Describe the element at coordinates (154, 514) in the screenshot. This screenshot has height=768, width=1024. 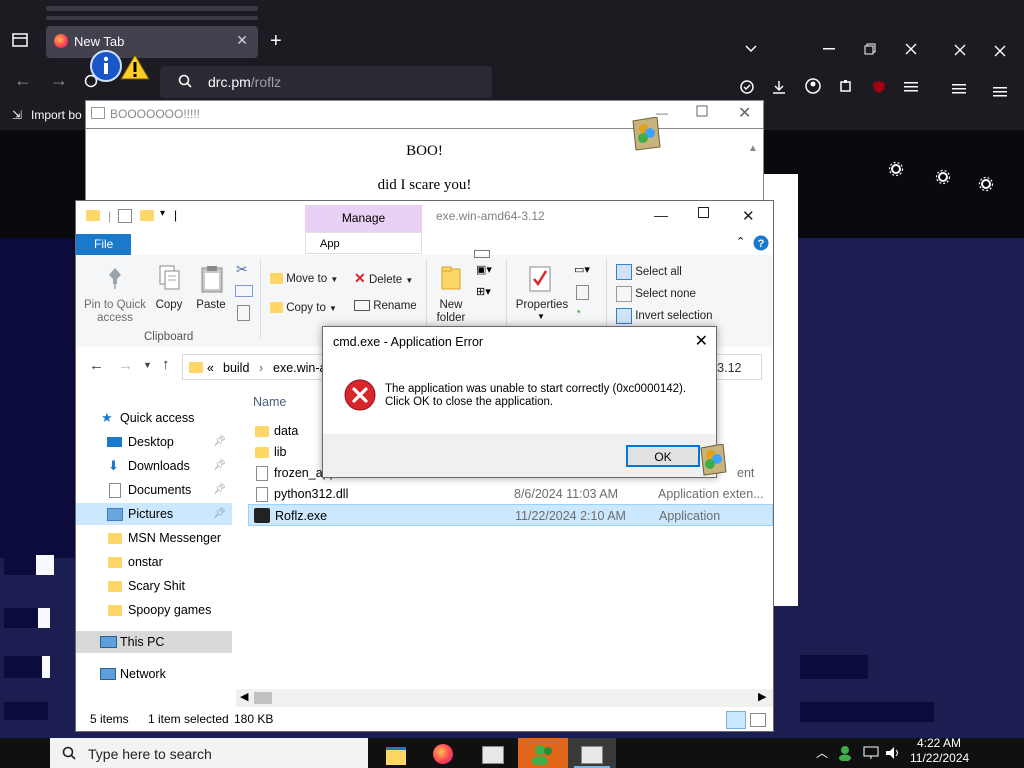
I see `nav-item-pictures: Pictures 📌︎` at that location.